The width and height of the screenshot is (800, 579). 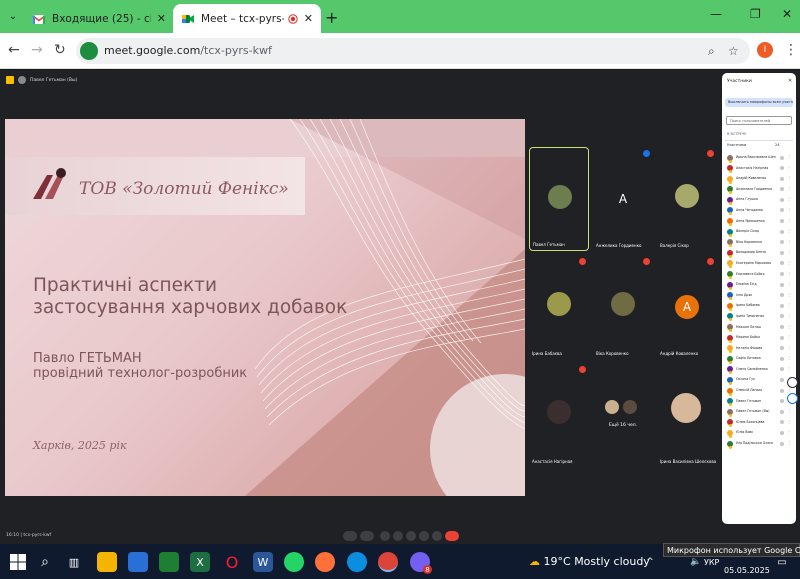 I want to click on tray-chevron-icon: ^, so click(x=650, y=562).